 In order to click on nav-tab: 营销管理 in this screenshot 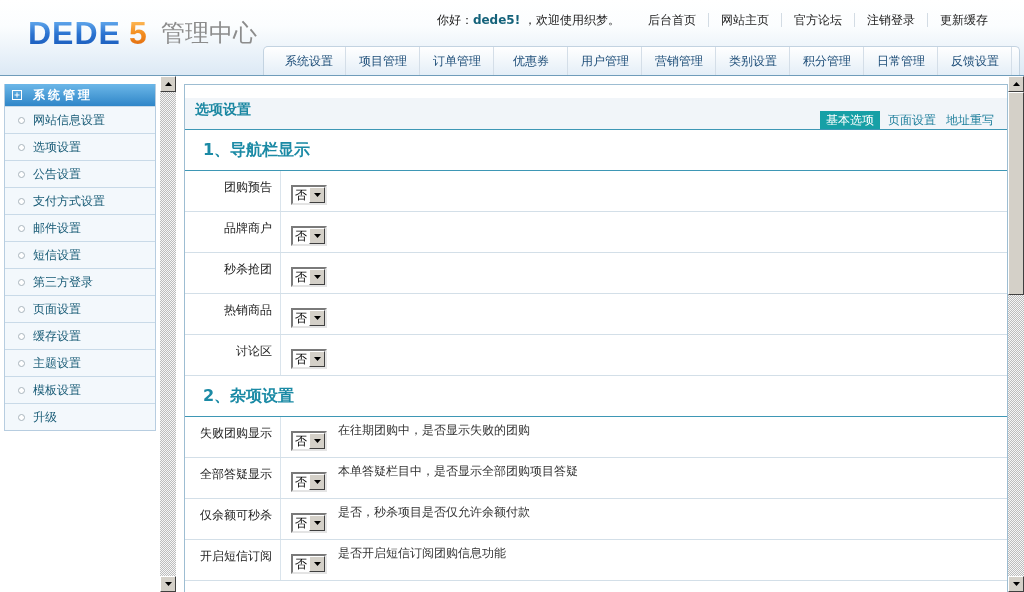, I will do `click(679, 61)`.